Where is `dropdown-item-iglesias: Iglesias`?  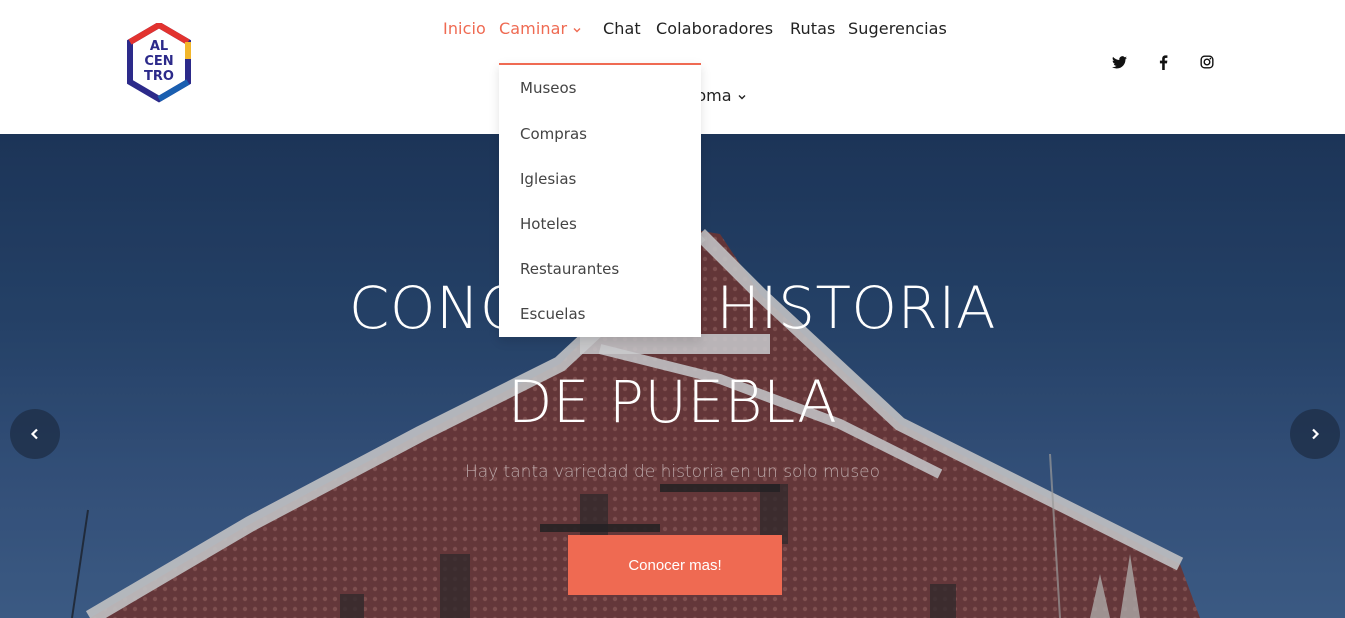
dropdown-item-iglesias: Iglesias is located at coordinates (548, 179).